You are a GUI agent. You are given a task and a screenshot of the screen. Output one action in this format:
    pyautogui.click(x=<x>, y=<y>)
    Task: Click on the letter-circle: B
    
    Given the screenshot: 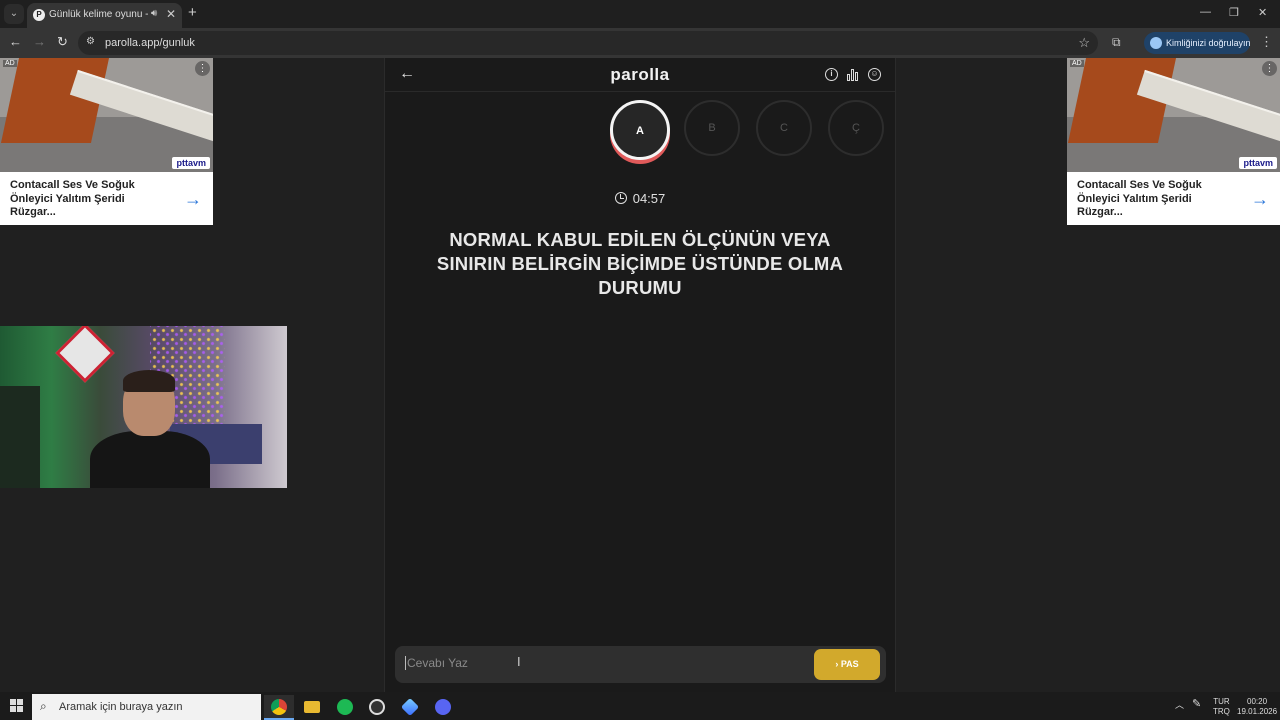 What is the action you would take?
    pyautogui.click(x=712, y=128)
    